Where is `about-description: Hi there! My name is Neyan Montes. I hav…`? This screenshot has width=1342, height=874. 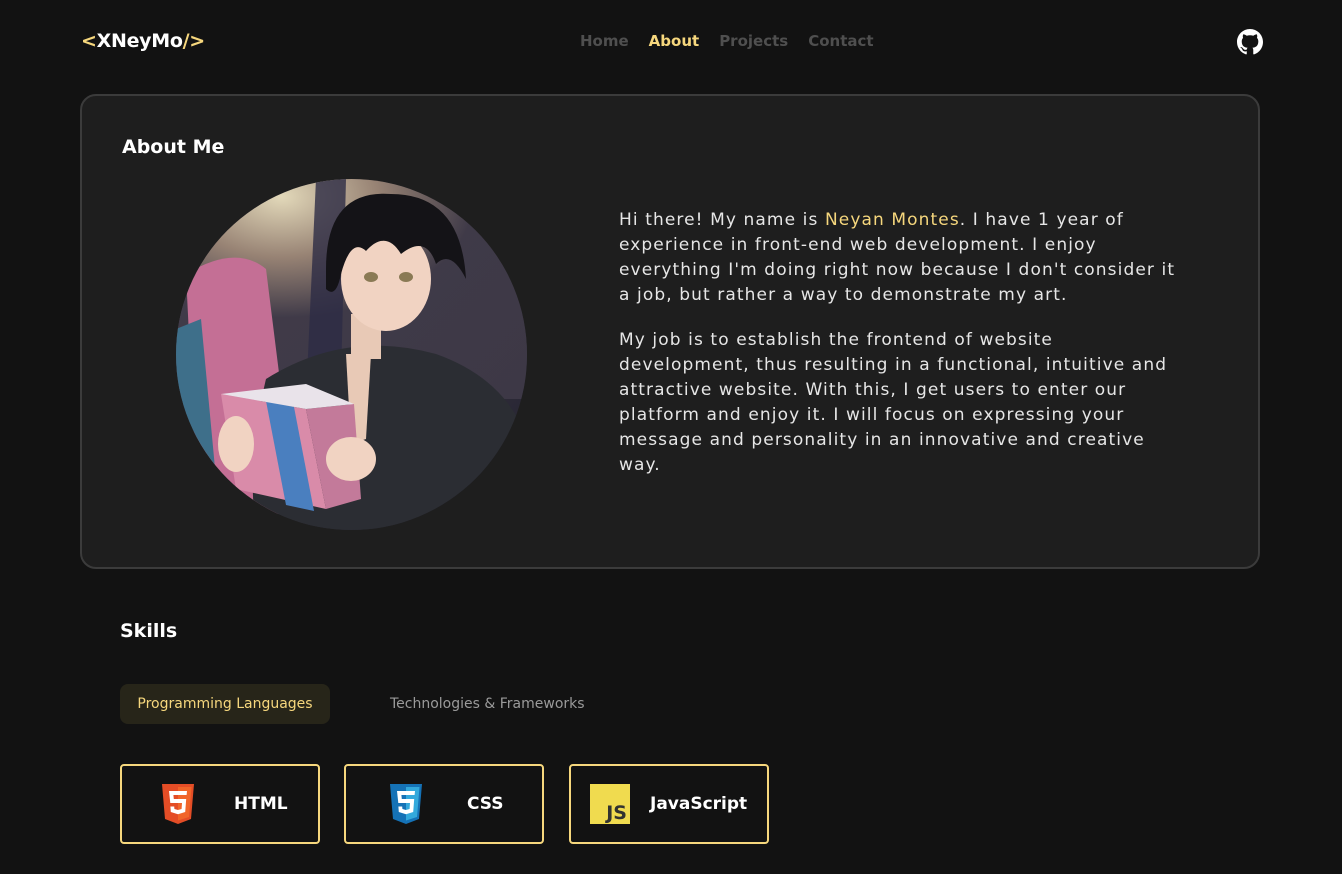 about-description: Hi there! My name is Neyan Montes. I hav… is located at coordinates (899, 353).